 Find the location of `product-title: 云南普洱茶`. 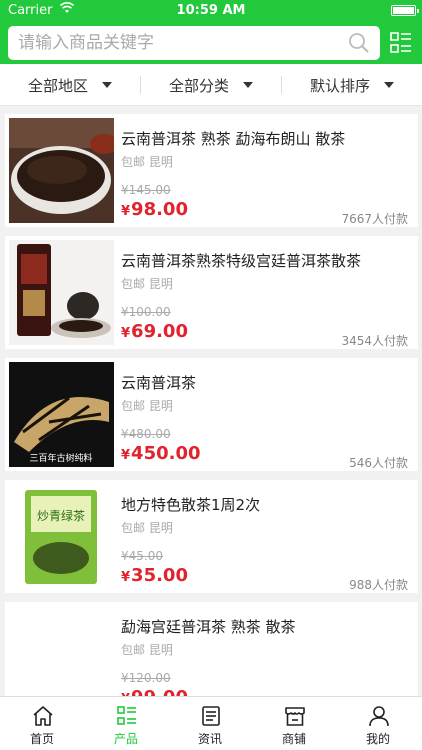

product-title: 云南普洱茶 is located at coordinates (159, 383).